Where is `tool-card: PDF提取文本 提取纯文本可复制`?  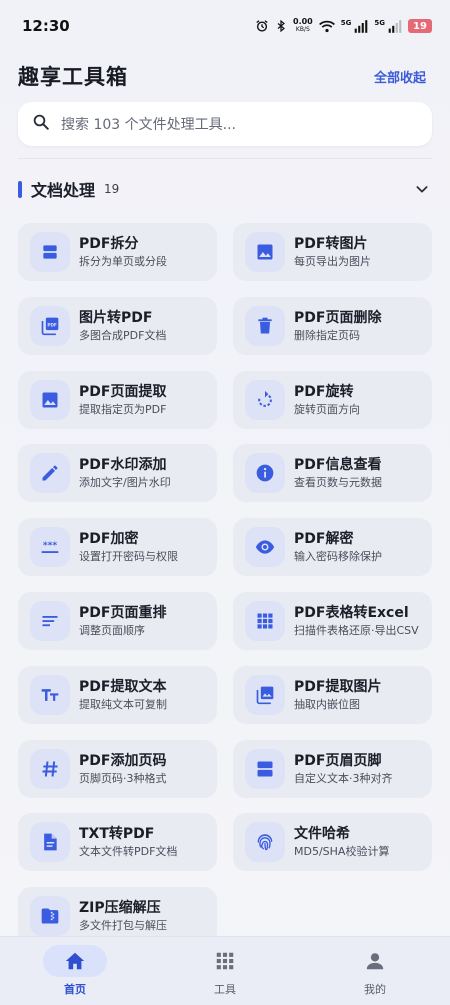
tool-card: PDF提取文本 提取纯文本可复制 is located at coordinates (117, 695).